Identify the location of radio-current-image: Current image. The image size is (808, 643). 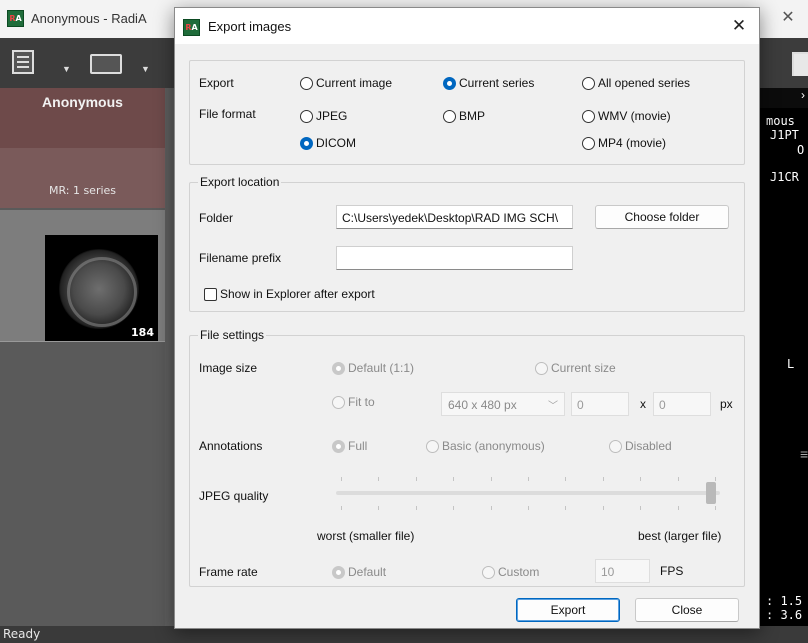
(346, 83).